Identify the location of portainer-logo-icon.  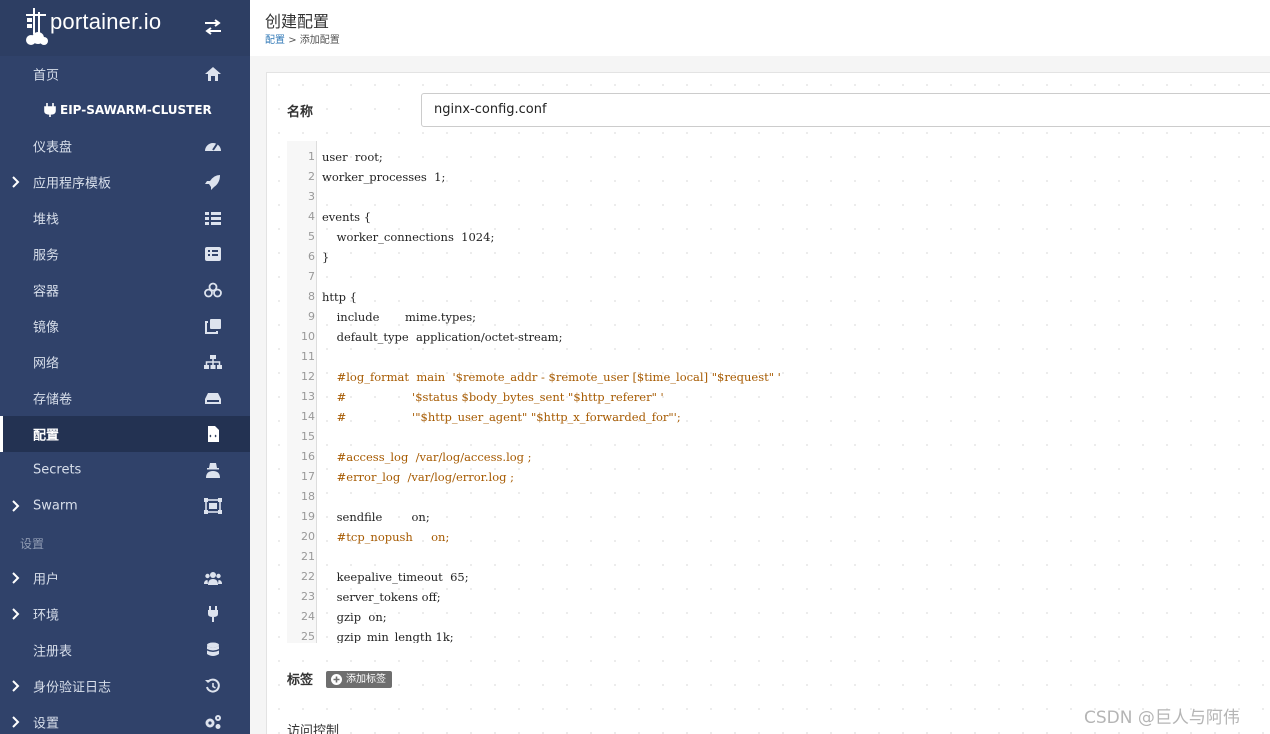
(37, 26).